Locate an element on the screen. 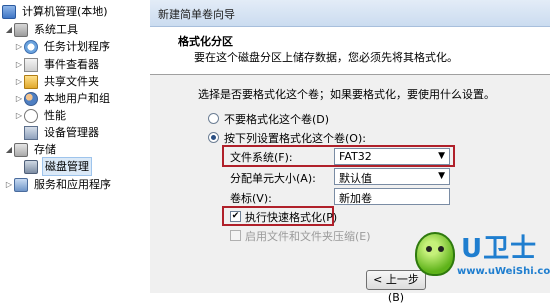 This screenshot has width=550, height=307. format-radio is located at coordinates (213, 137).